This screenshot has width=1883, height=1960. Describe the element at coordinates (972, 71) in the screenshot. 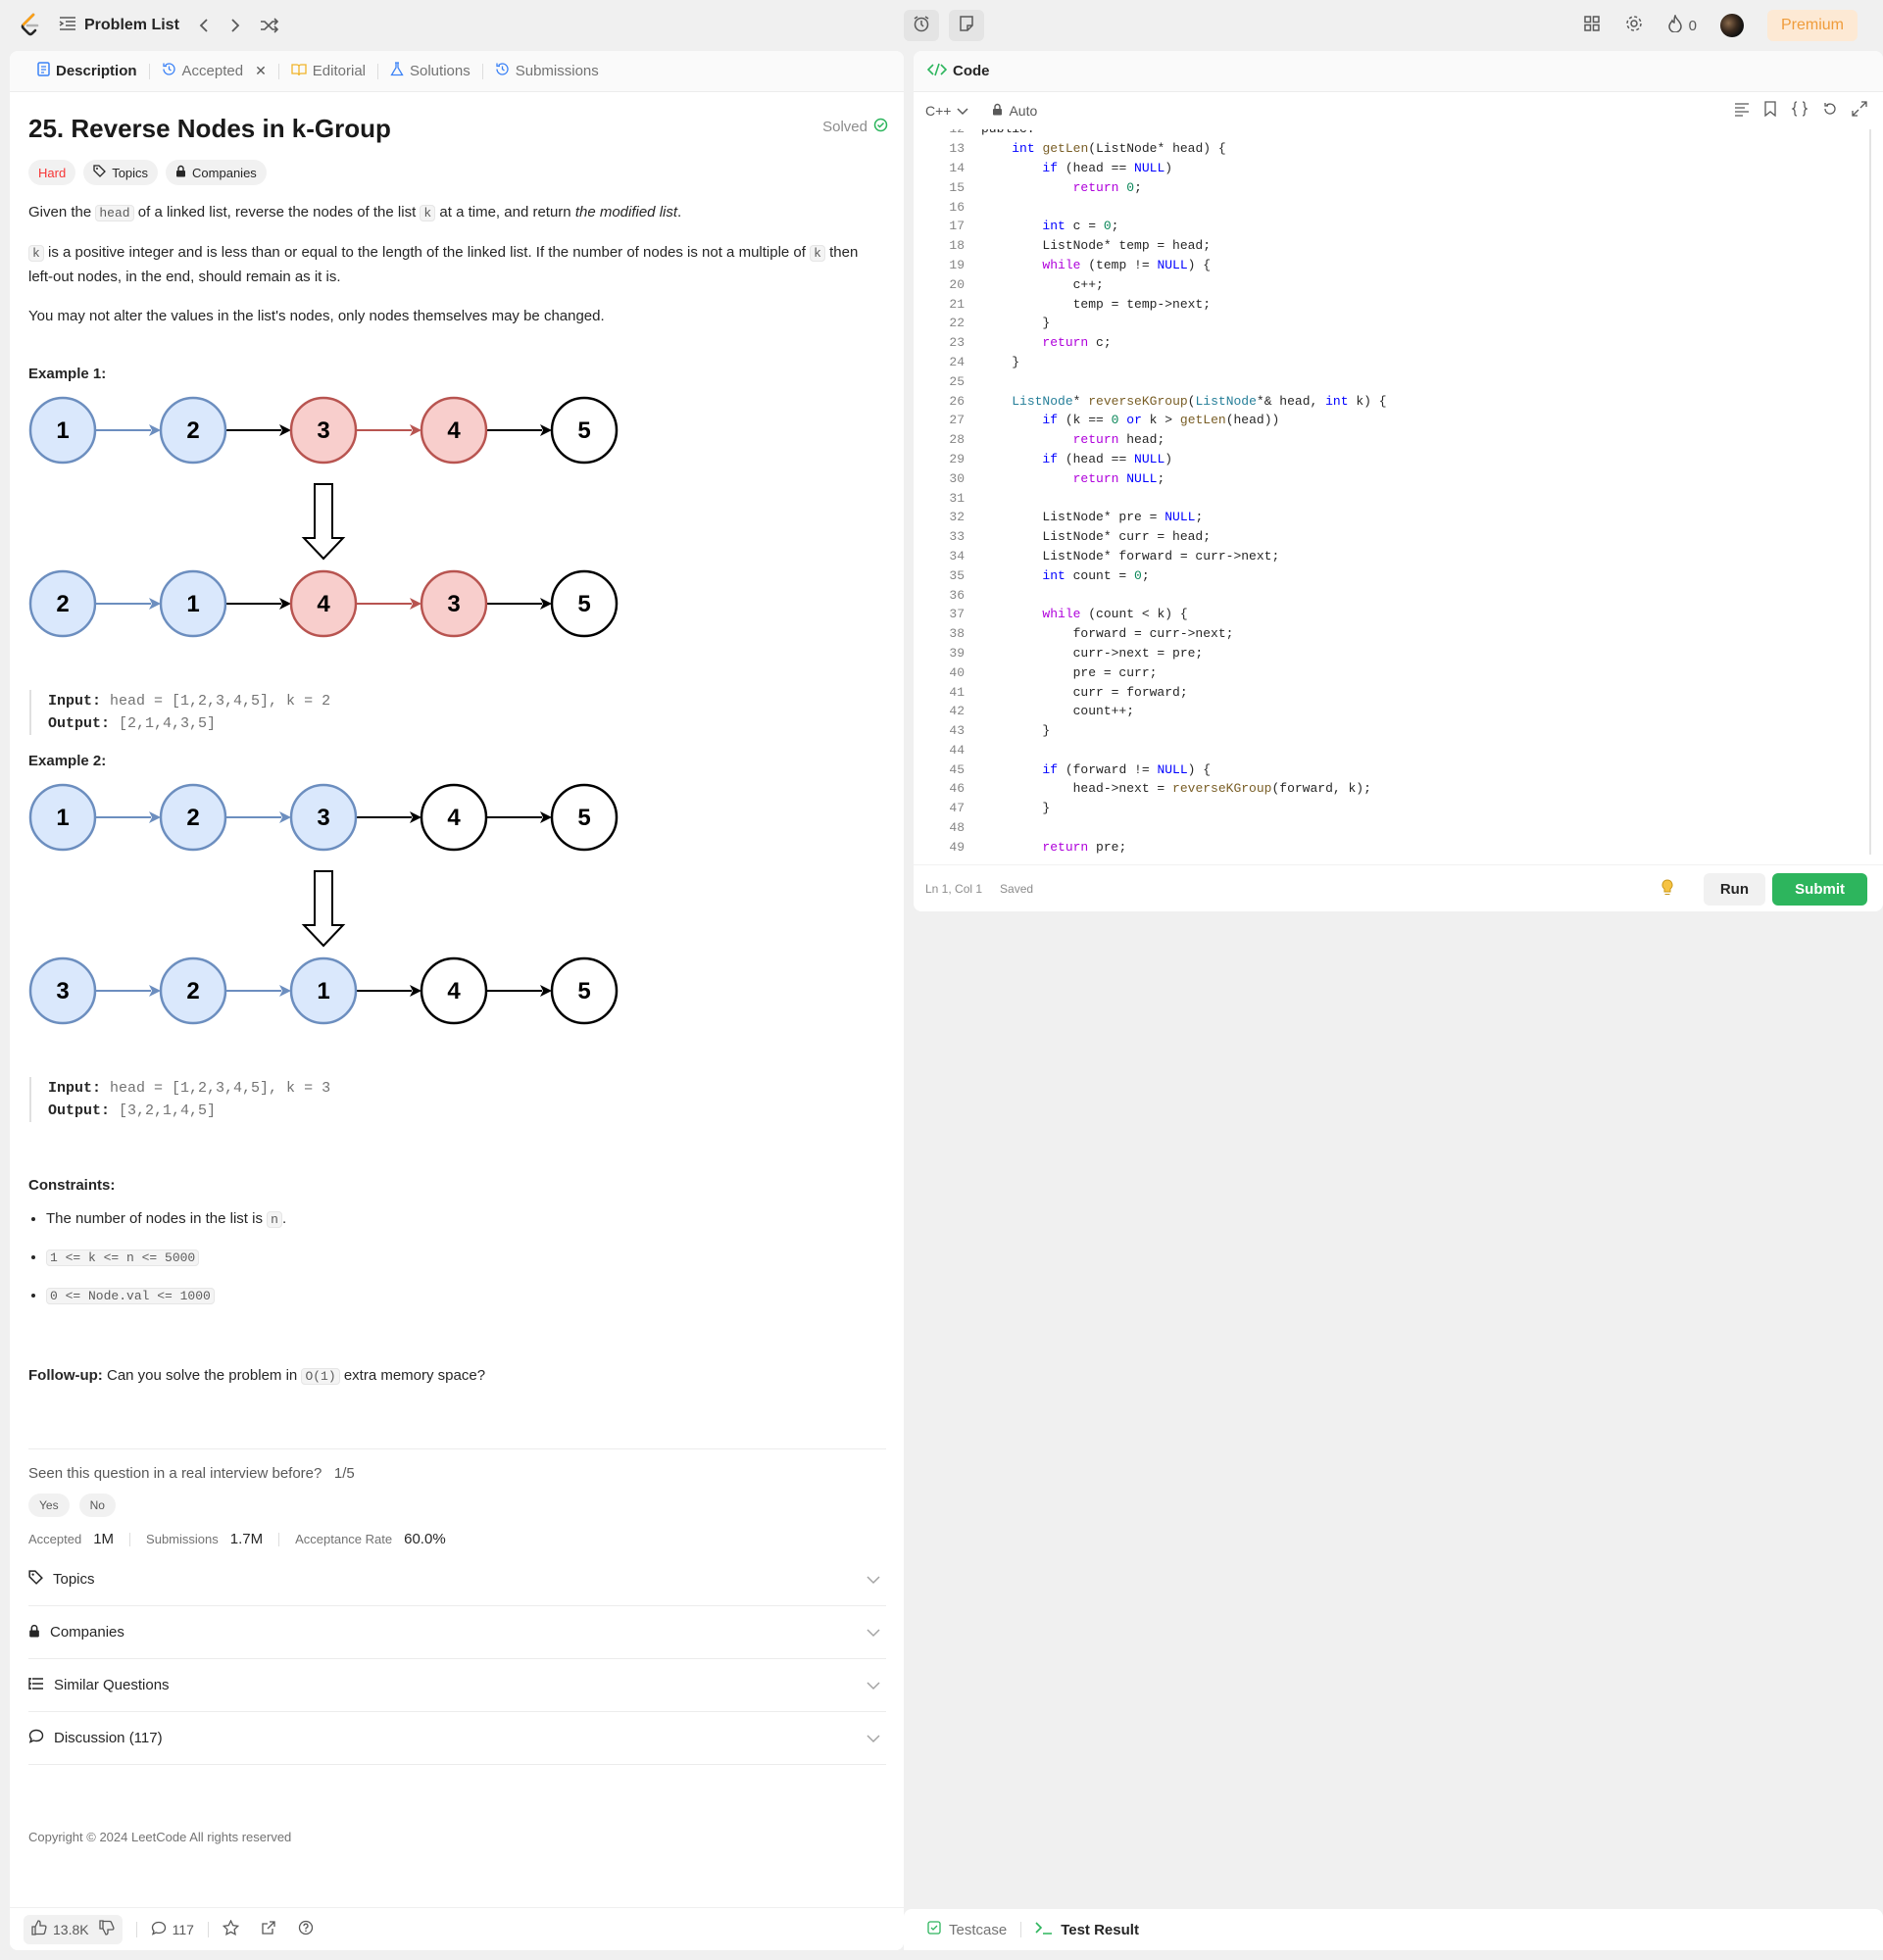

I see `tab-code: Code` at that location.